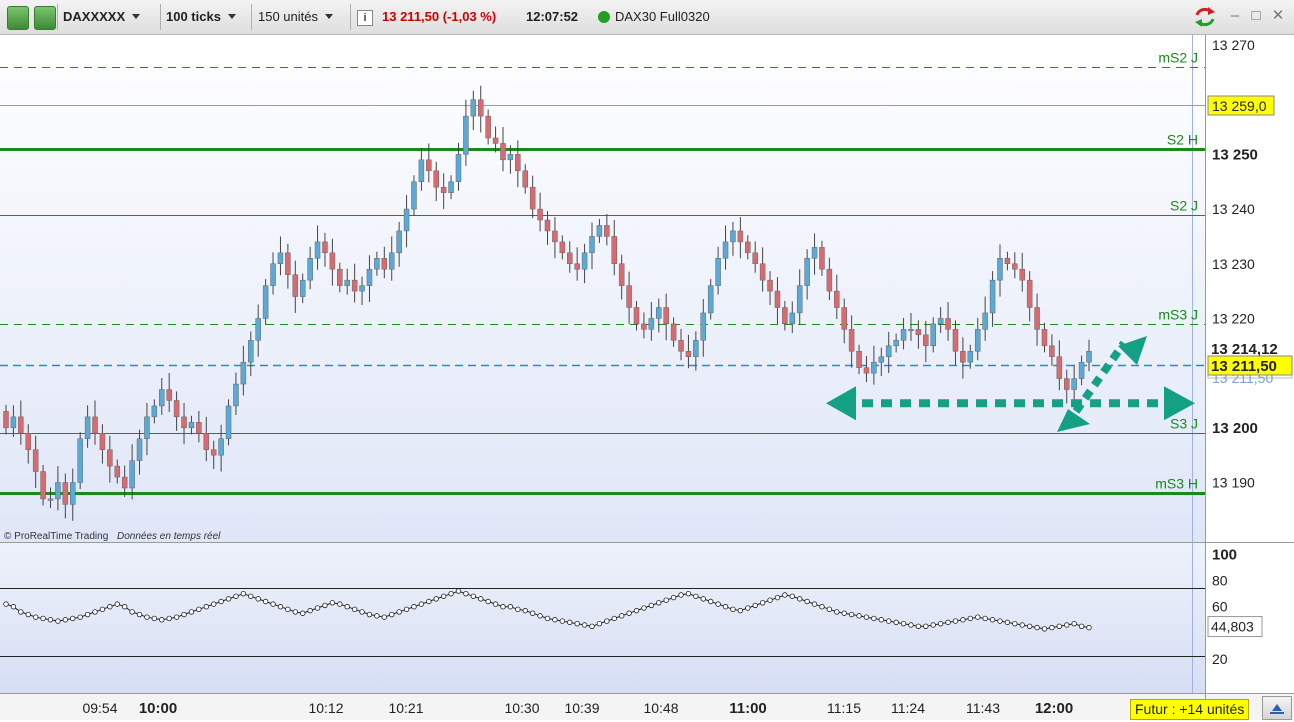  Describe the element at coordinates (1244, 349) in the screenshot. I see `high-price-label: 13 214,12` at that location.